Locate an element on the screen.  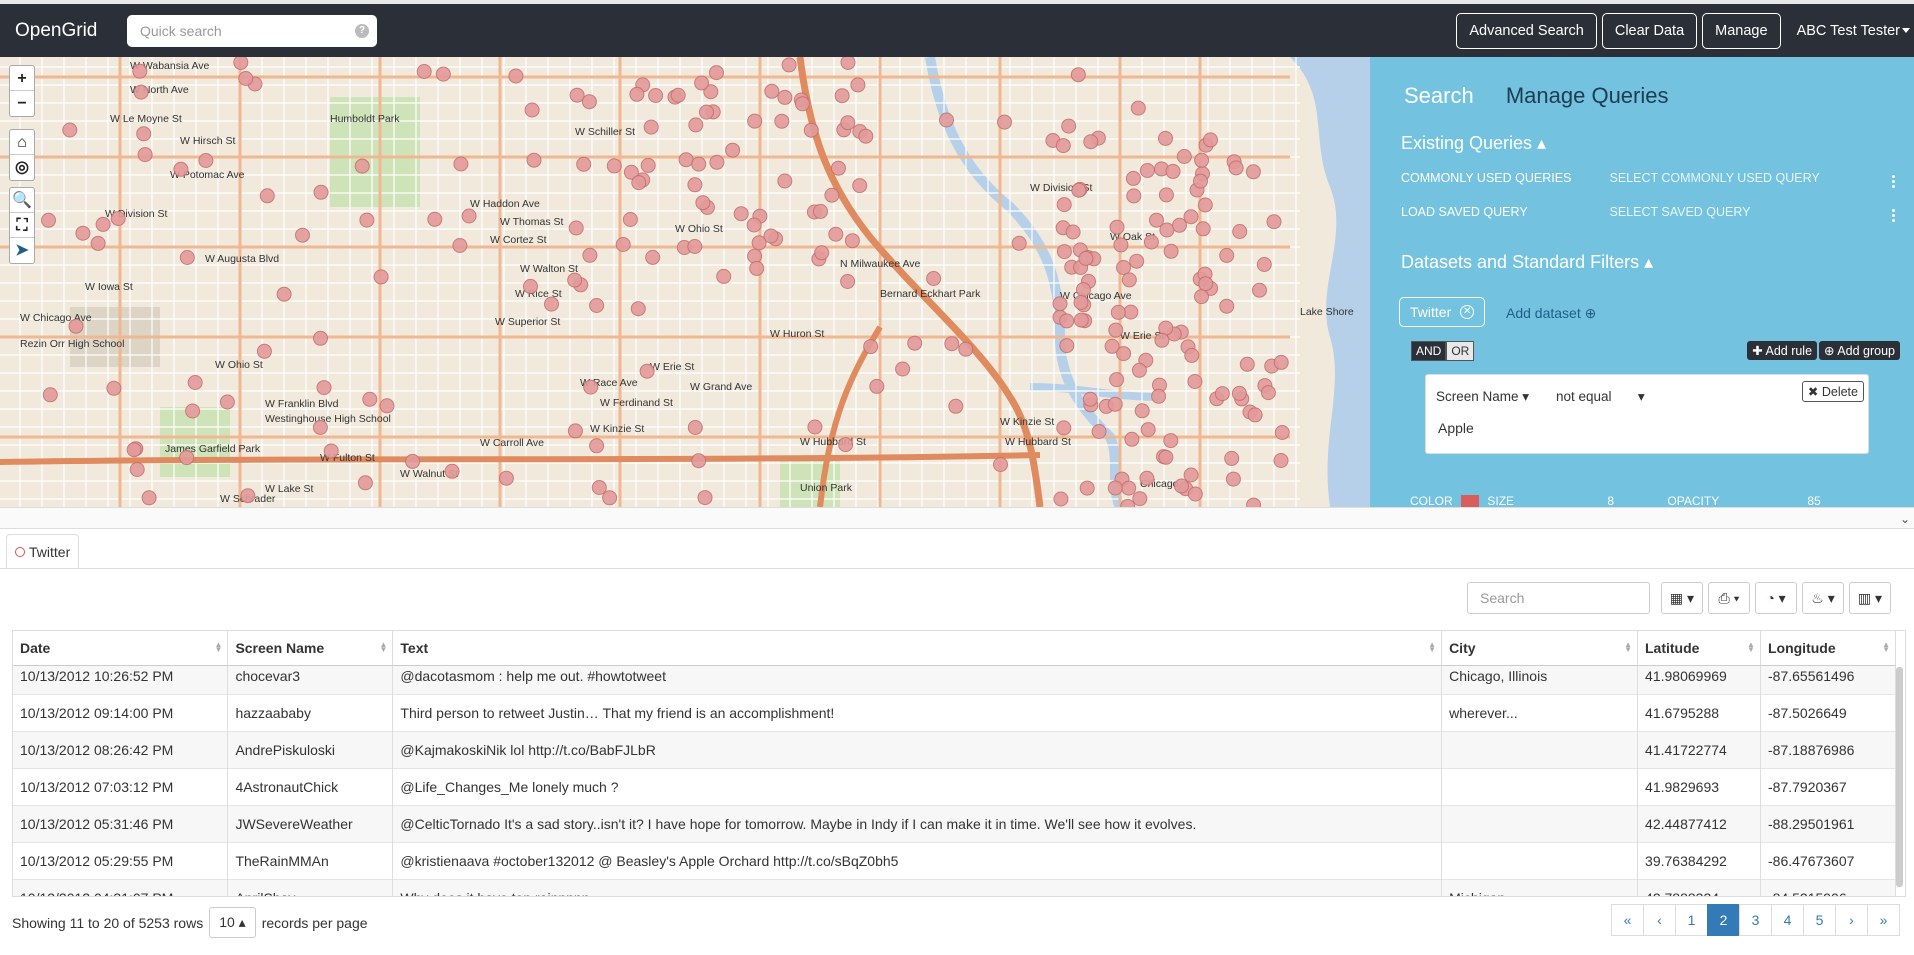
column-header-latitude: Latitude ▲ ▼ is located at coordinates (1699, 648).